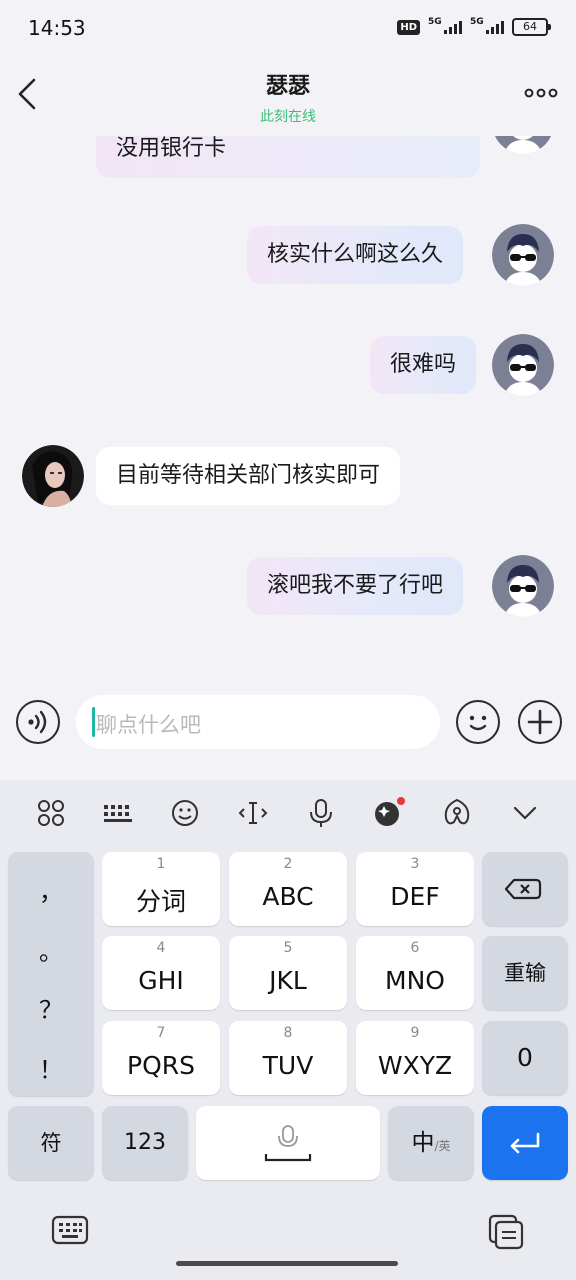 The image size is (576, 1280). I want to click on emoji-button, so click(478, 722).